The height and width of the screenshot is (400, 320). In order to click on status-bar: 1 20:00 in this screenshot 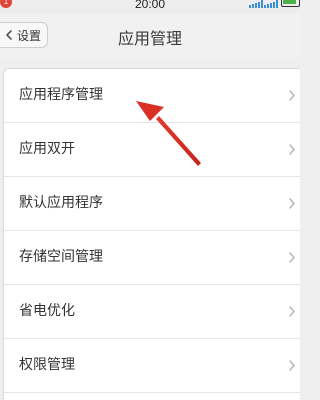, I will do `click(150, 7)`.